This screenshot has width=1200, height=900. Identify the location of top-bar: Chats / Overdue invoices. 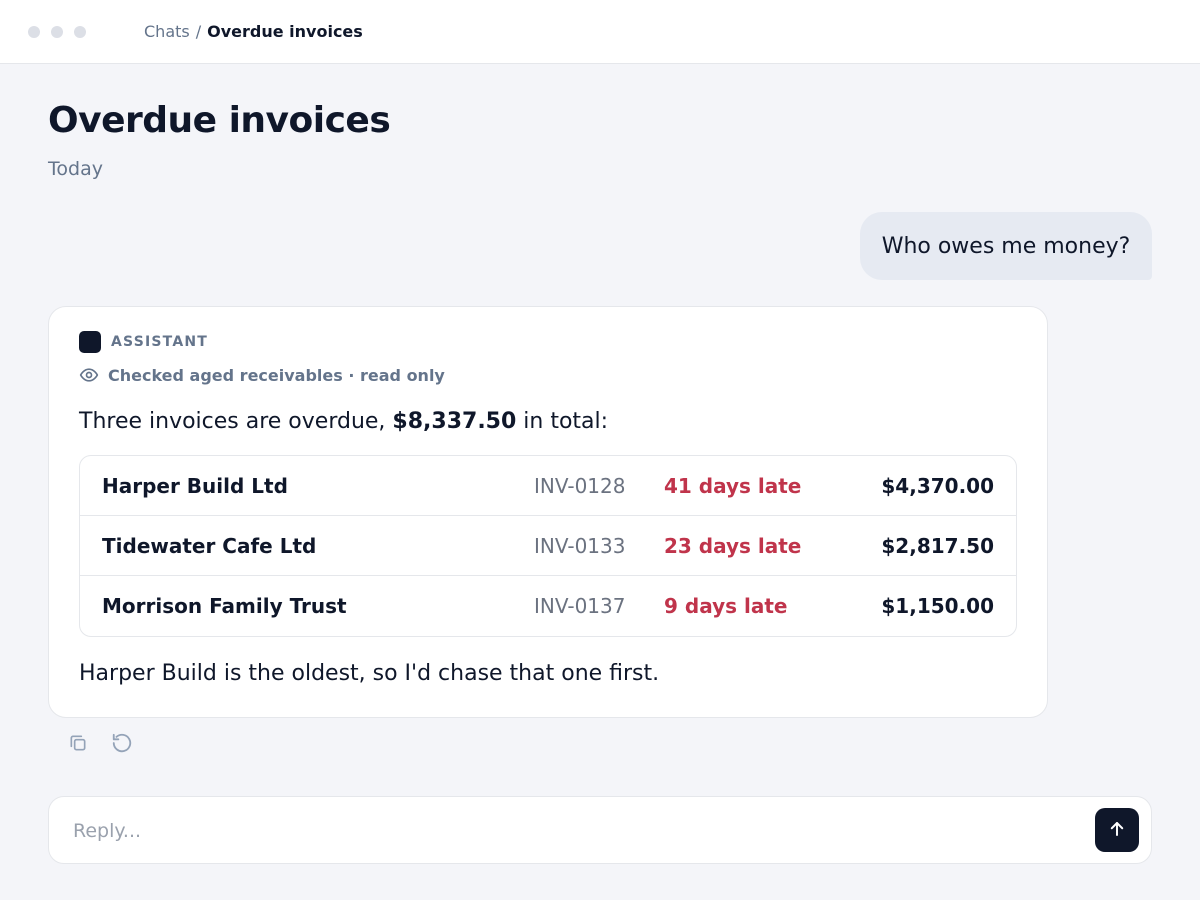
(600, 32).